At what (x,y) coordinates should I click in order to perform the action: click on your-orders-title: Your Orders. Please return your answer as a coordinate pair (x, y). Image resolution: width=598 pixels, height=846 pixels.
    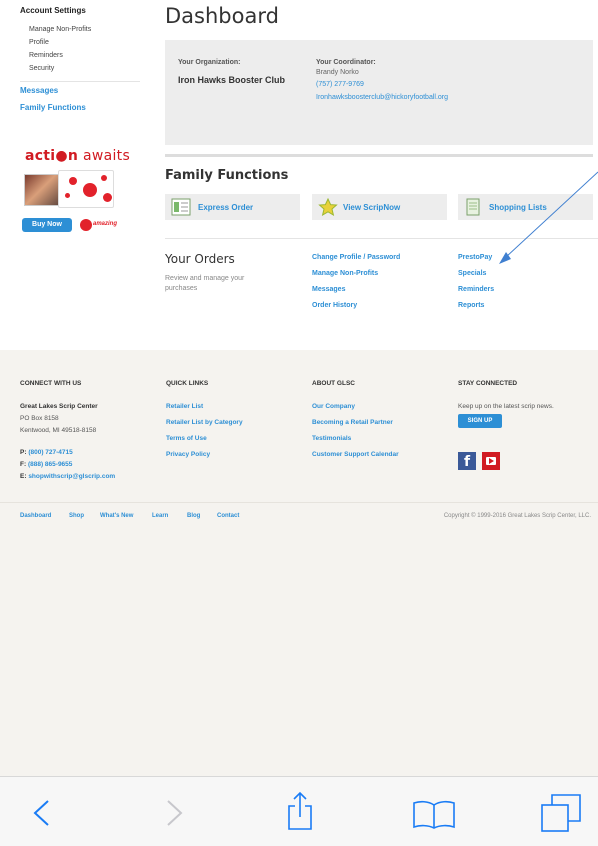
    Looking at the image, I should click on (200, 259).